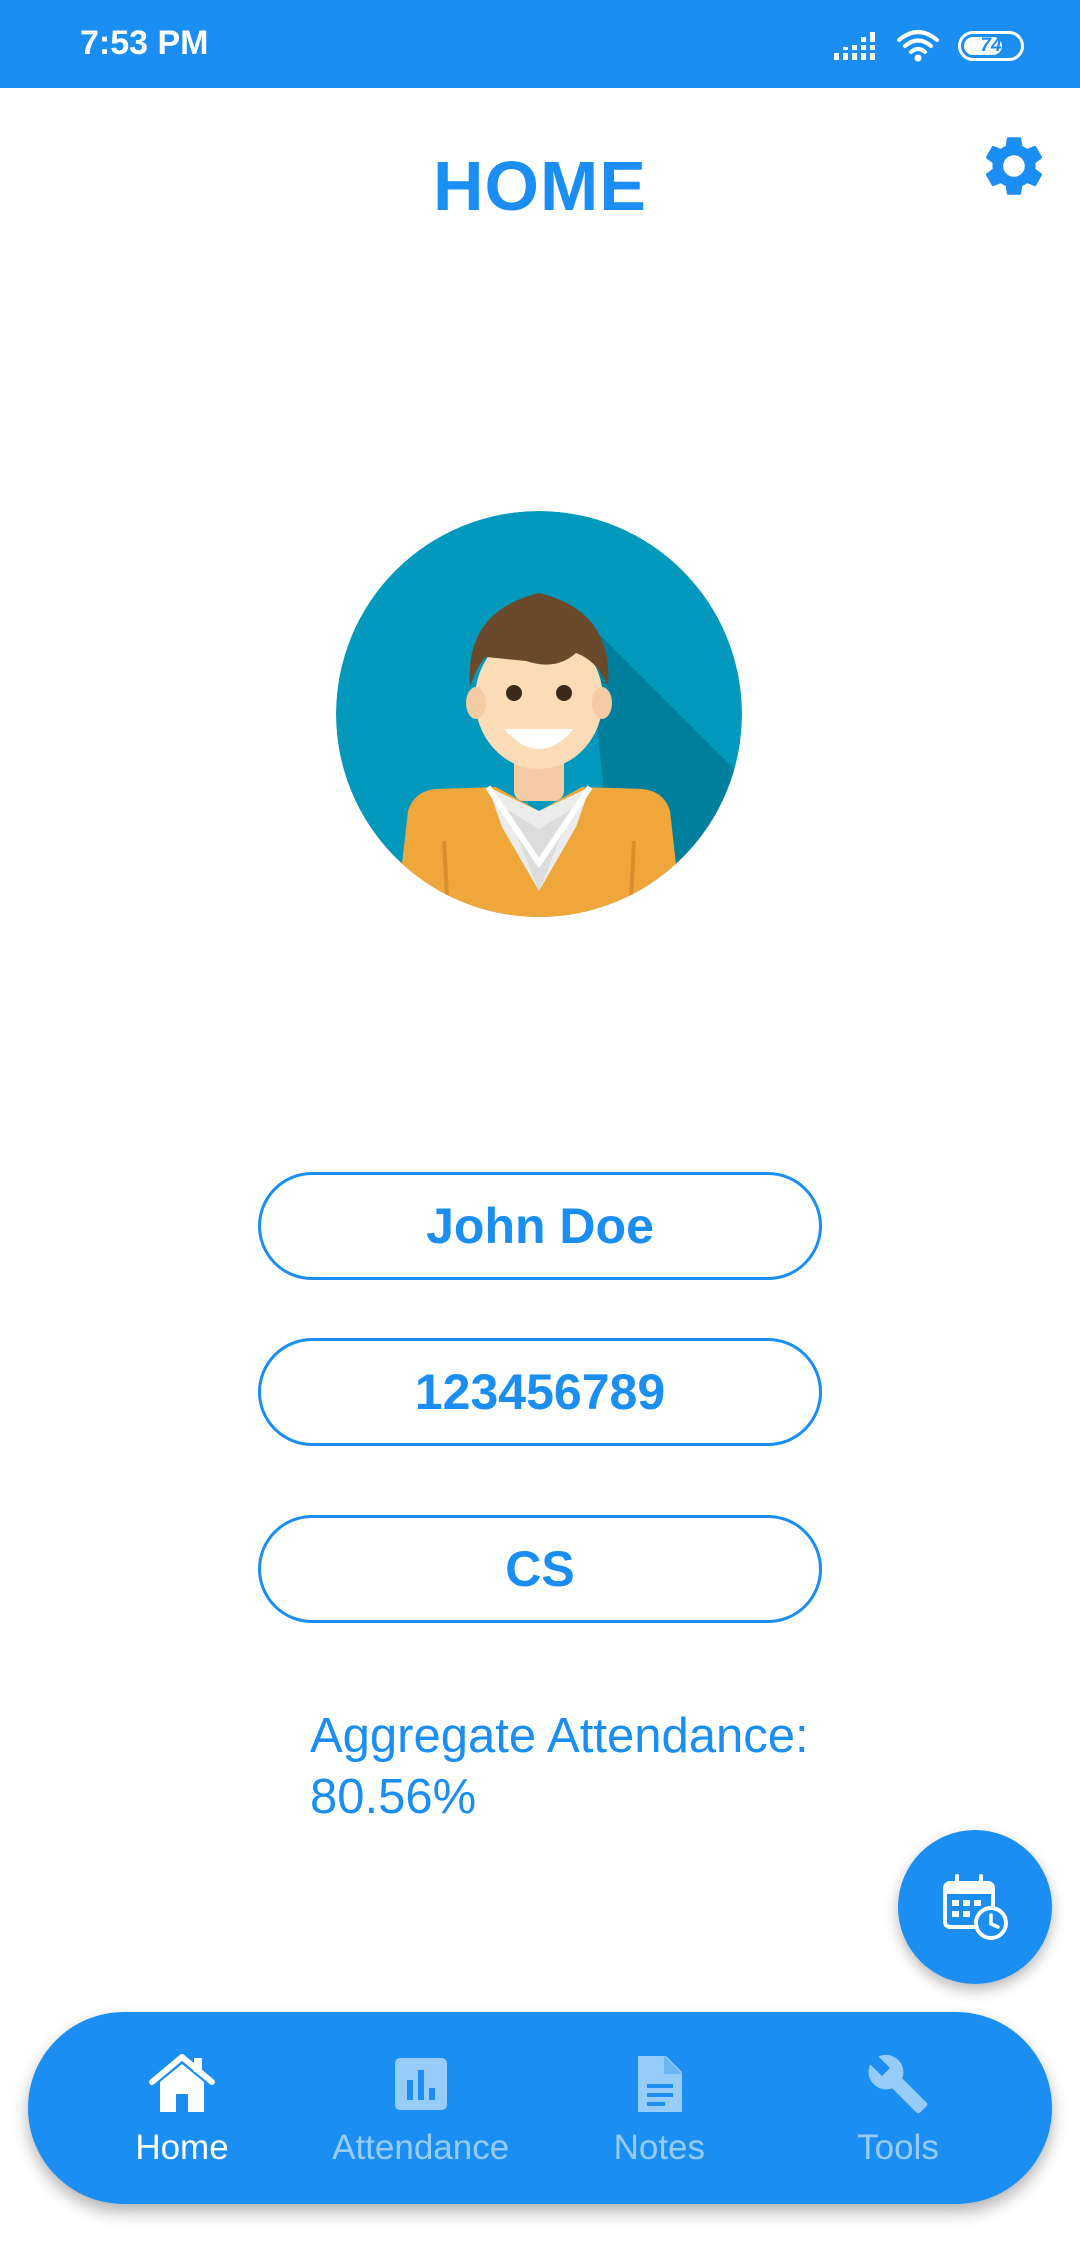  What do you see at coordinates (421, 2147) in the screenshot?
I see `nav-label-attendance: Attendance` at bounding box center [421, 2147].